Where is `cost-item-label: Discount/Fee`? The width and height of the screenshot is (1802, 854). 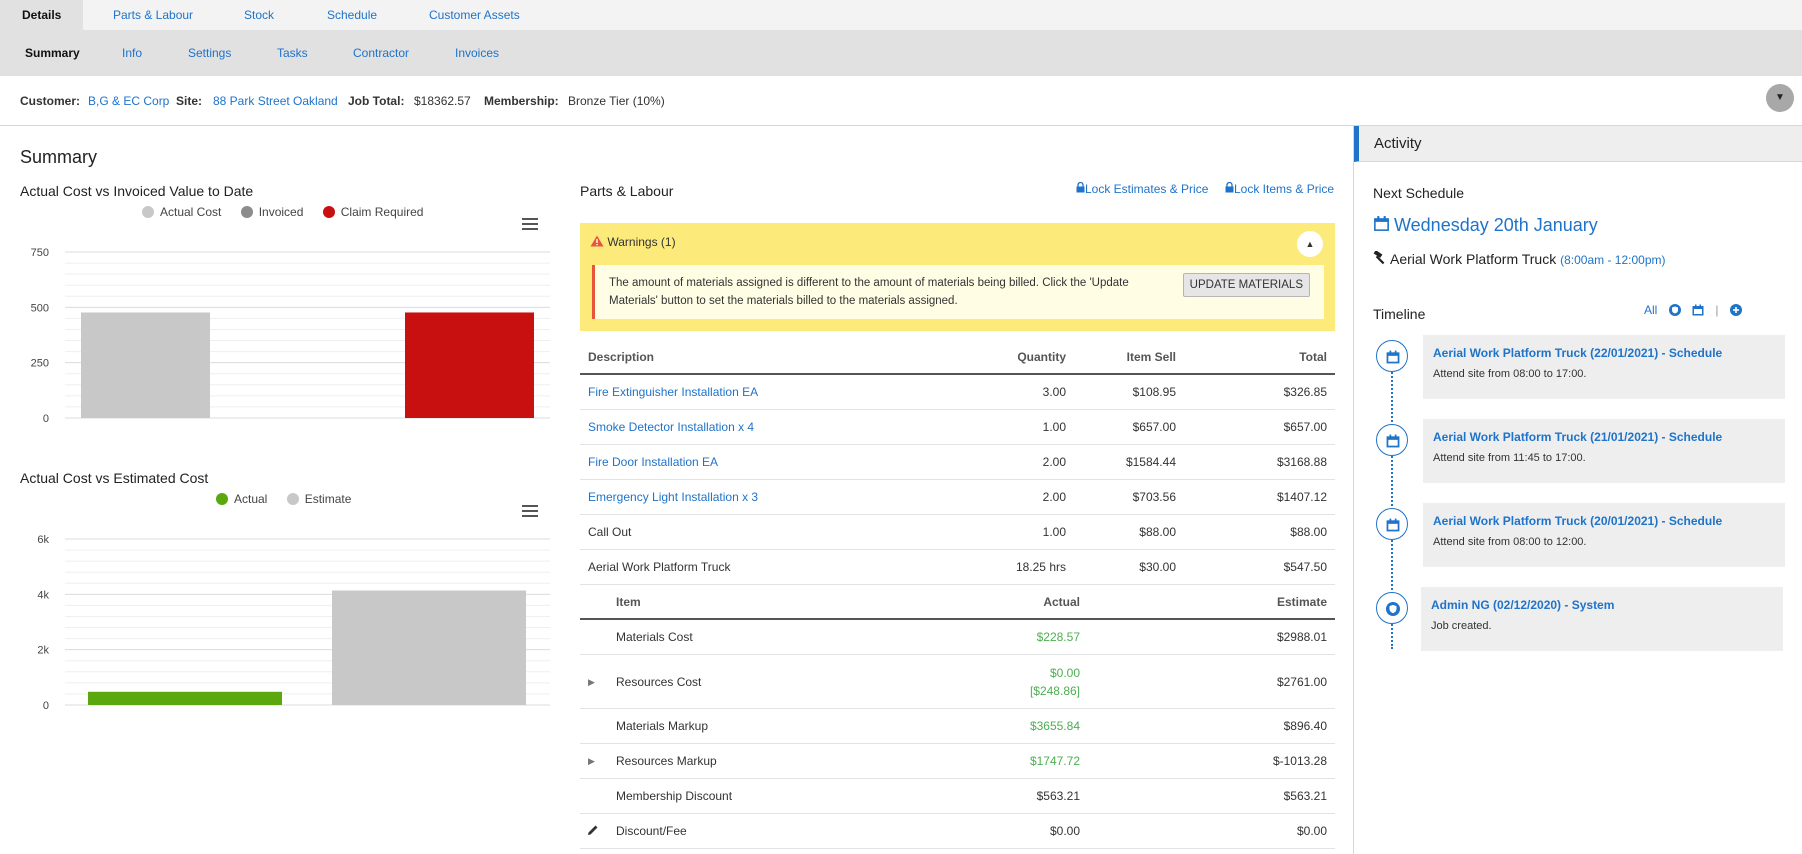
cost-item-label: Discount/Fee is located at coordinates (651, 831).